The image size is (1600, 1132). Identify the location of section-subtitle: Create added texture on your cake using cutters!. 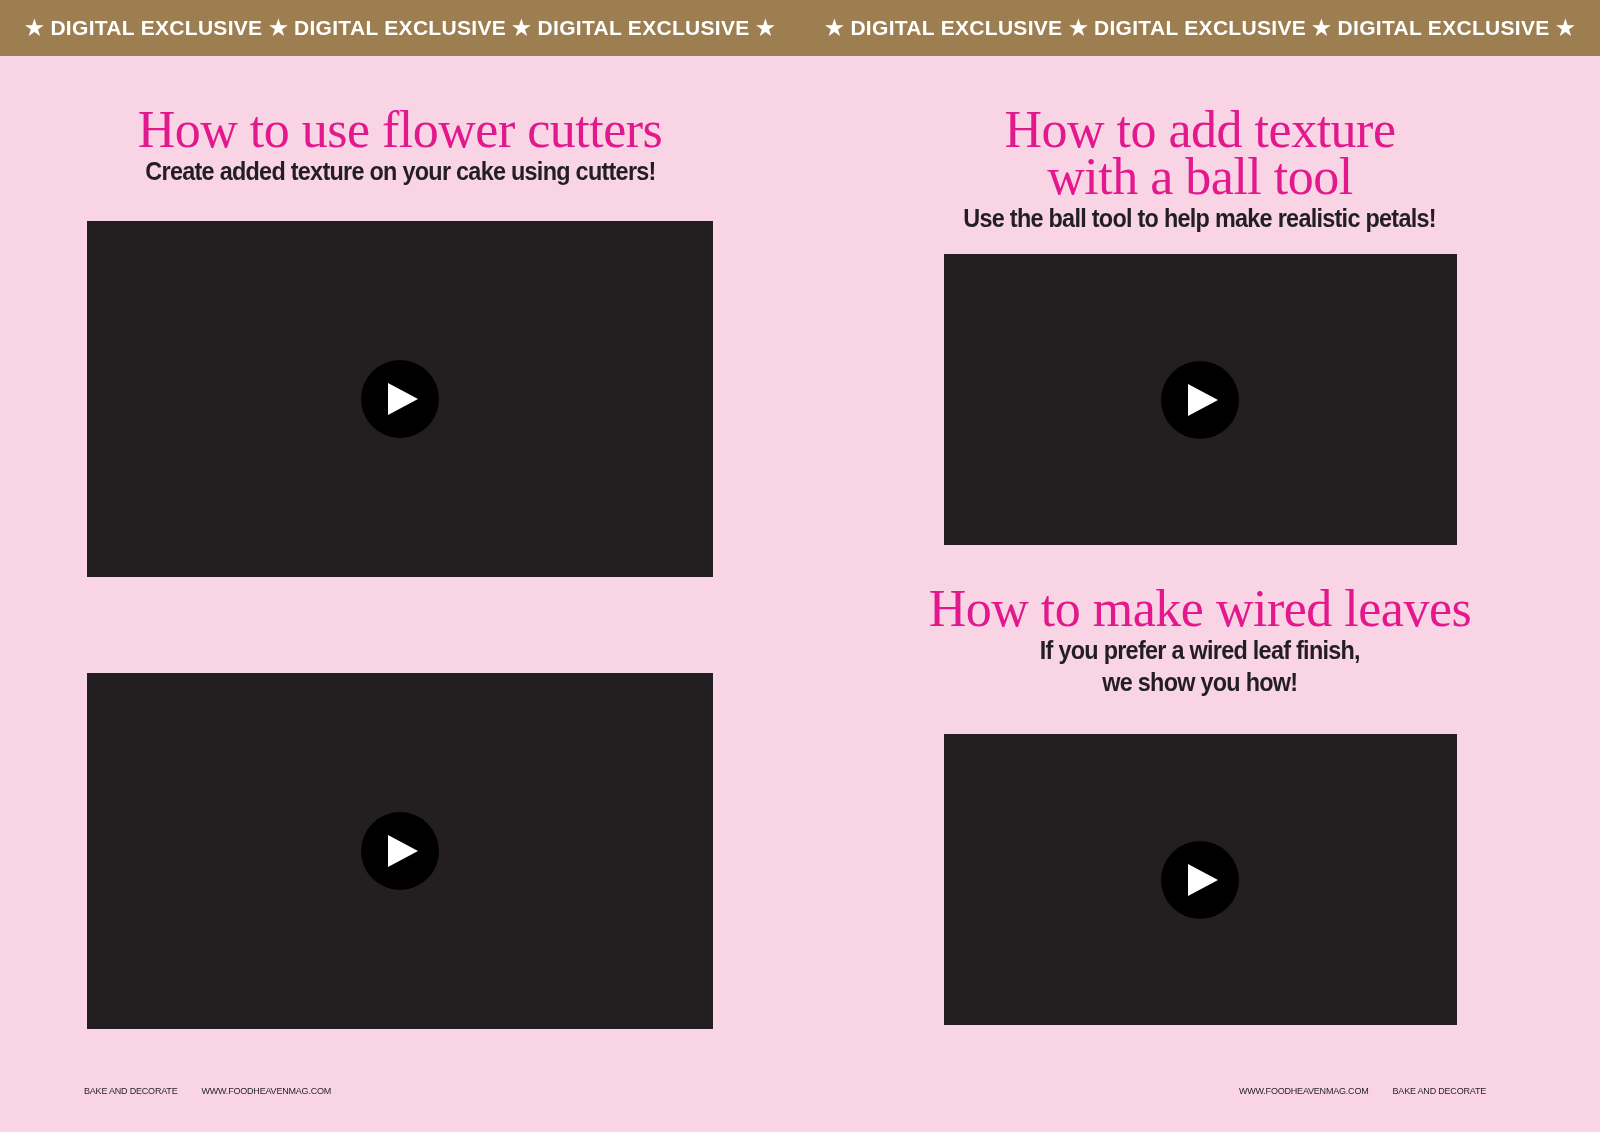
(400, 171).